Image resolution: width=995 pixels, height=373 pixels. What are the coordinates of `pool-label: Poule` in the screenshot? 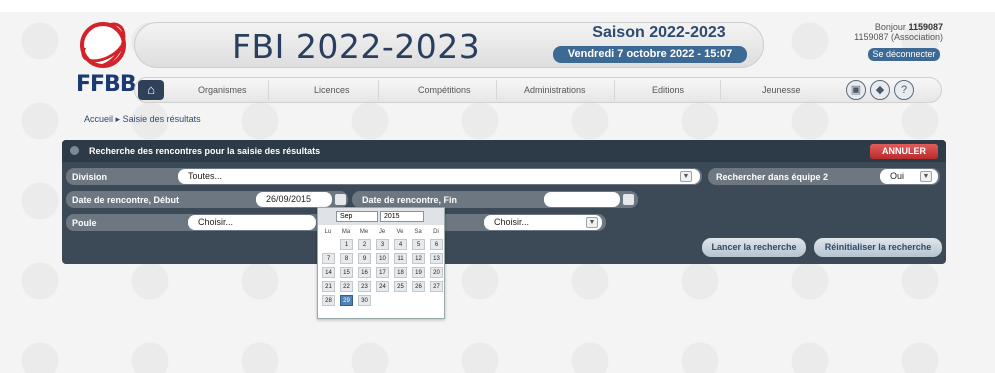 It's located at (84, 223).